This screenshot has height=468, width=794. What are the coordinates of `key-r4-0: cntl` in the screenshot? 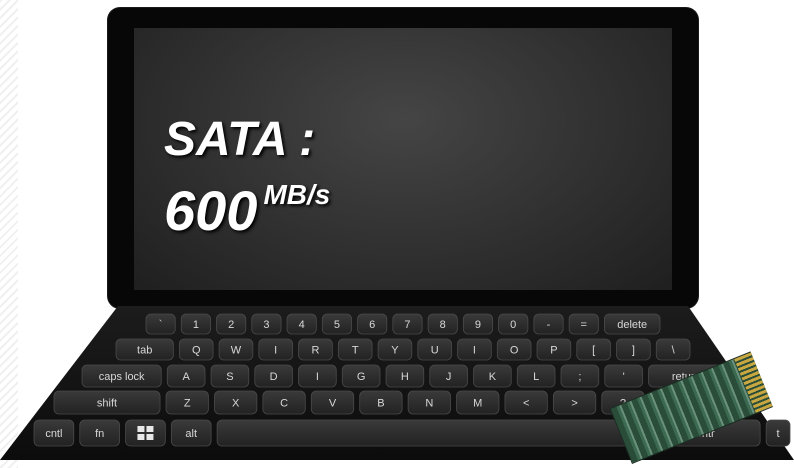 It's located at (54, 433).